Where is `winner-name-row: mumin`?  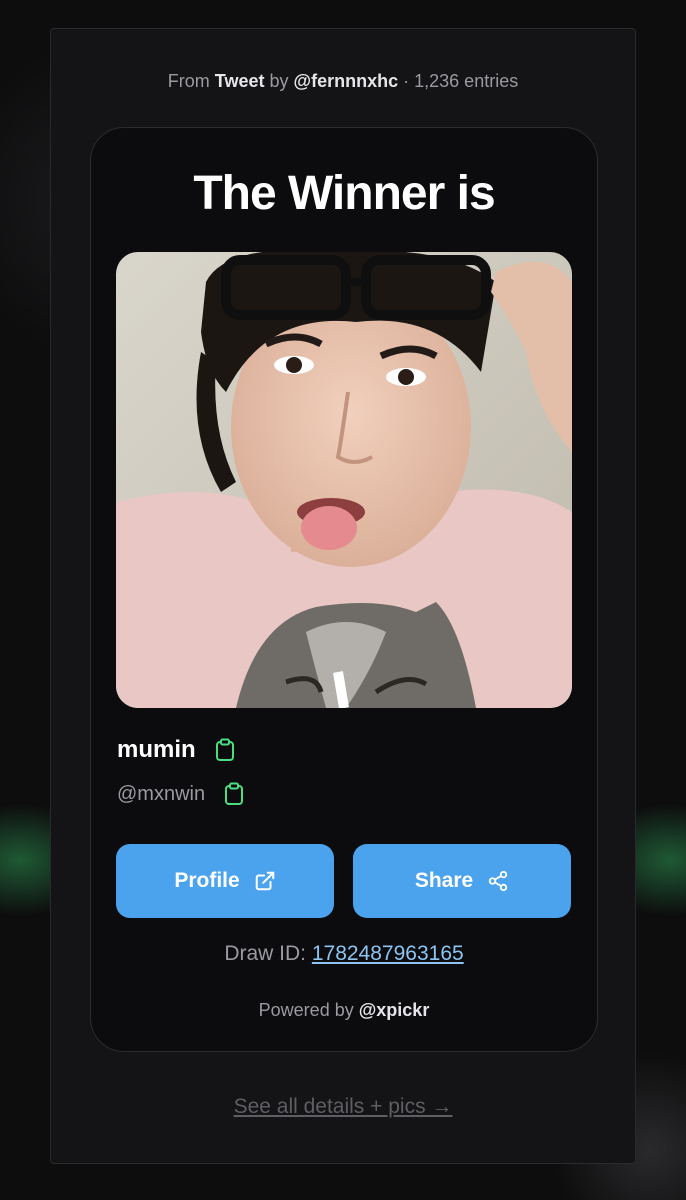 winner-name-row: mumin is located at coordinates (176, 750).